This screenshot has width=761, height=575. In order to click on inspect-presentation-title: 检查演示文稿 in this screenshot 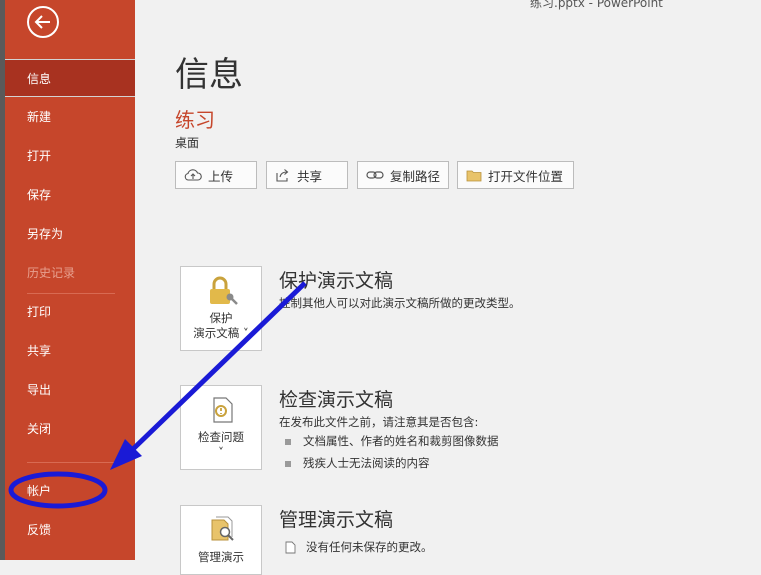, I will do `click(336, 400)`.